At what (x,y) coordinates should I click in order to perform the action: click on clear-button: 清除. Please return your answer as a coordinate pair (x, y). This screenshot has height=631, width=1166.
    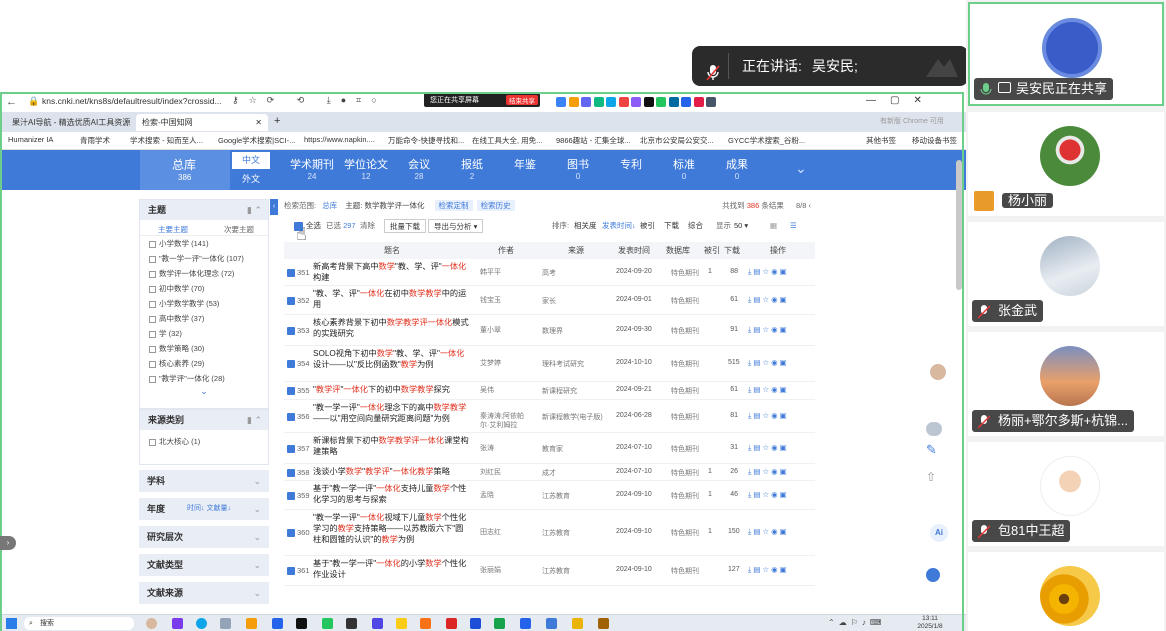
    Looking at the image, I should click on (367, 226).